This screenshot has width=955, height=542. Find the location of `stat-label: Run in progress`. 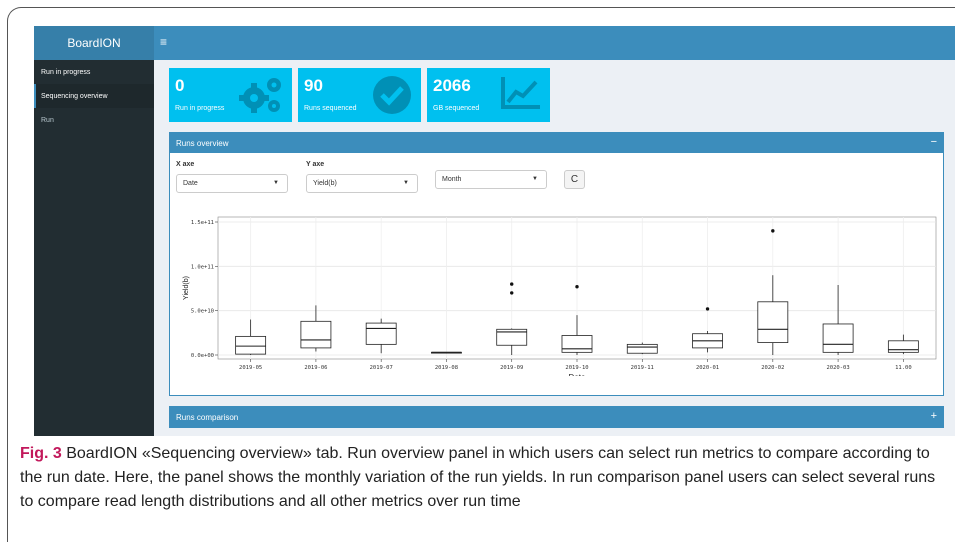

stat-label: Run in progress is located at coordinates (200, 108).